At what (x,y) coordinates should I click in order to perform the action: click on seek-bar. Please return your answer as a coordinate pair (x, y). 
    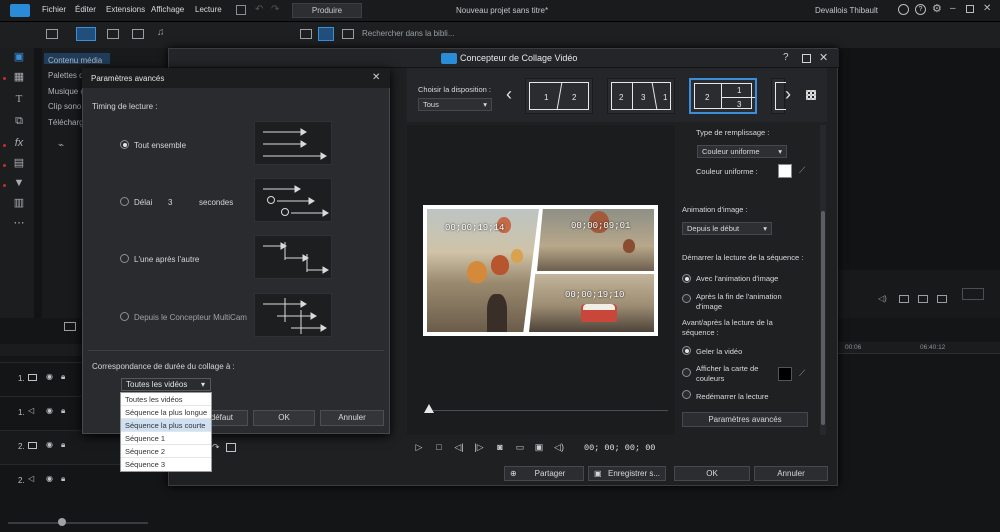
    Looking at the image, I should click on (548, 410).